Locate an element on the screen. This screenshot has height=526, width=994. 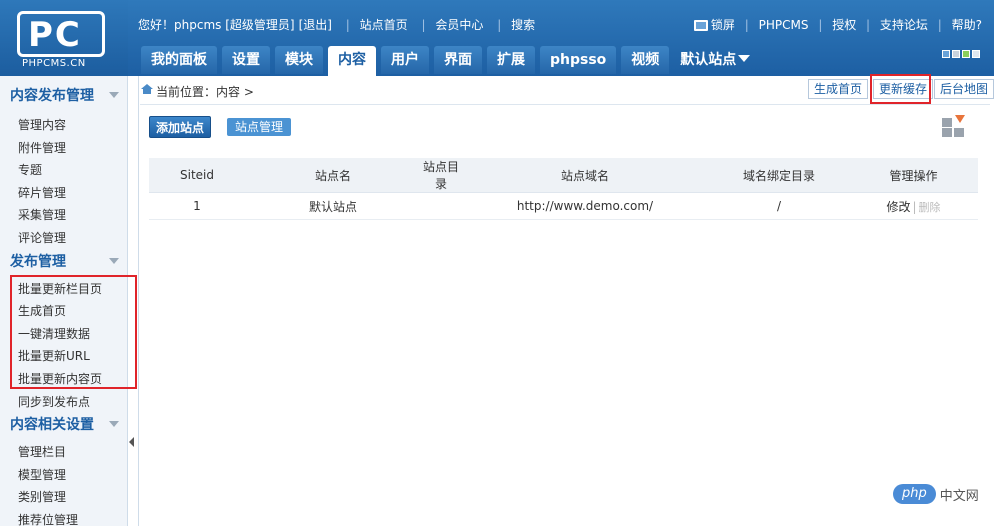
cell-site-name: 默认站点 is located at coordinates (333, 206).